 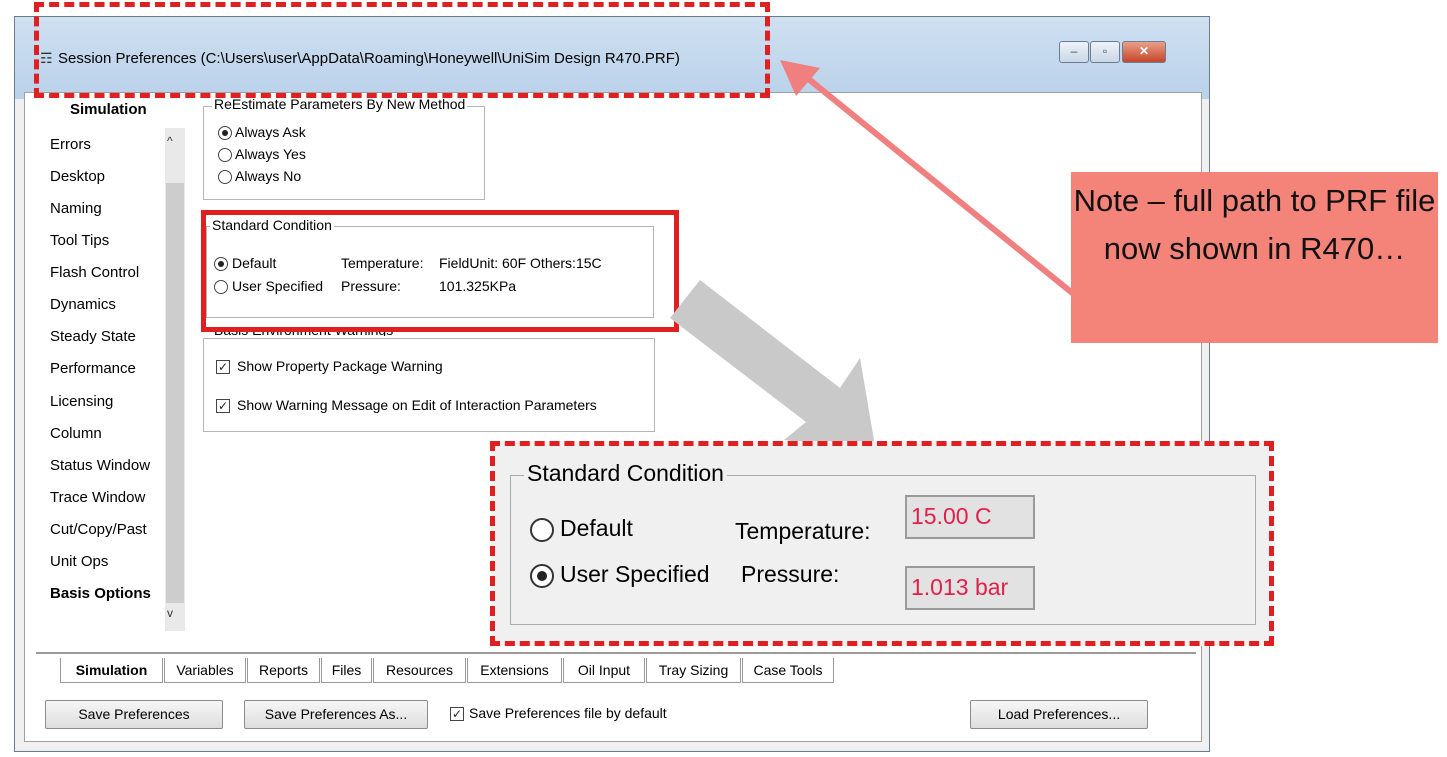 I want to click on tab-case-tools: Case Tools, so click(x=788, y=670).